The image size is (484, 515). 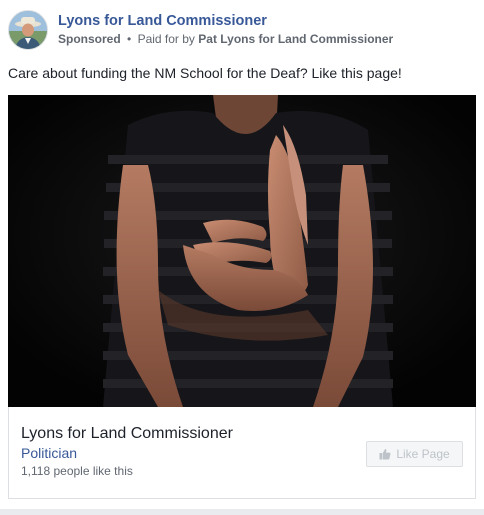 What do you see at coordinates (77, 471) in the screenshot?
I see `card-likes-count: 1,118 people like this` at bounding box center [77, 471].